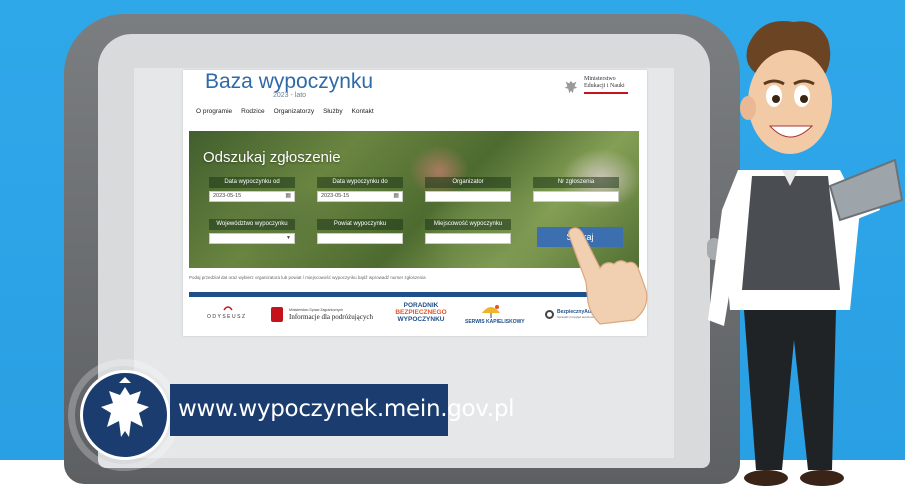 This screenshot has height=494, width=905. Describe the element at coordinates (252, 113) in the screenshot. I see `nav-item-rodzice: Rodzice` at that location.